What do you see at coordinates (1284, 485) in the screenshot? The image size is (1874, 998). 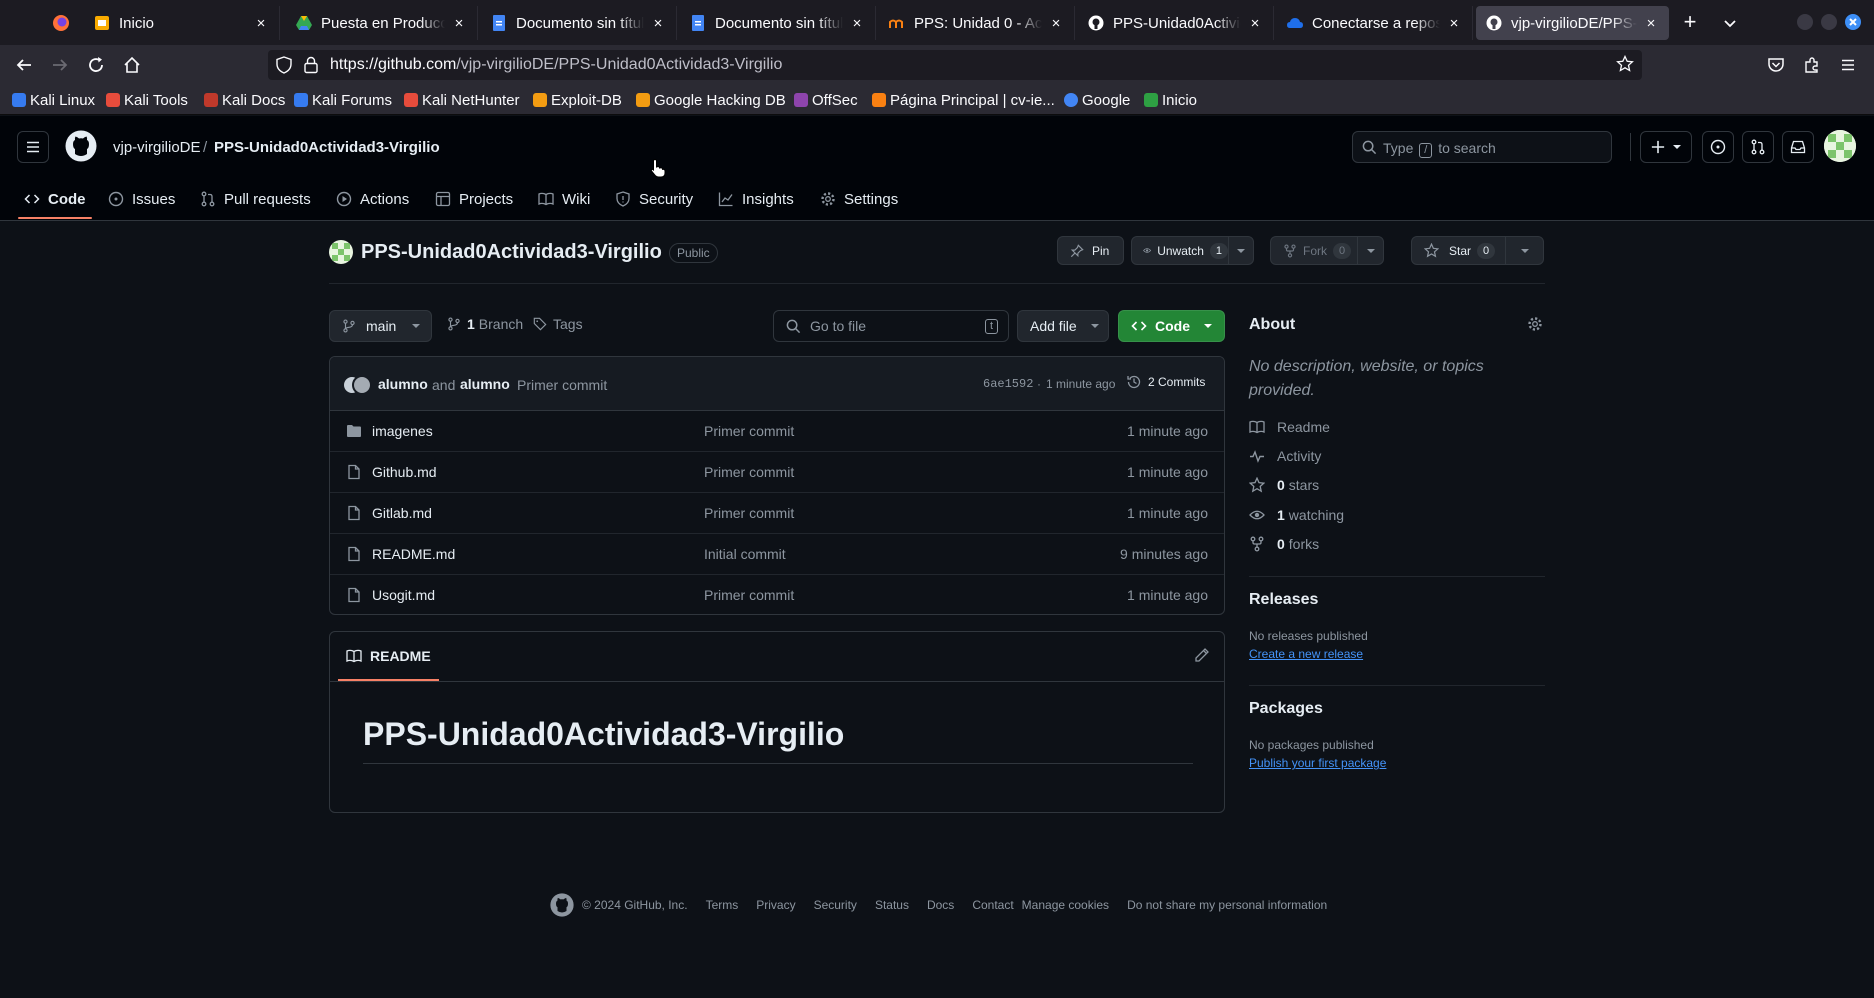 I see `stars-link: 0 stars` at bounding box center [1284, 485].